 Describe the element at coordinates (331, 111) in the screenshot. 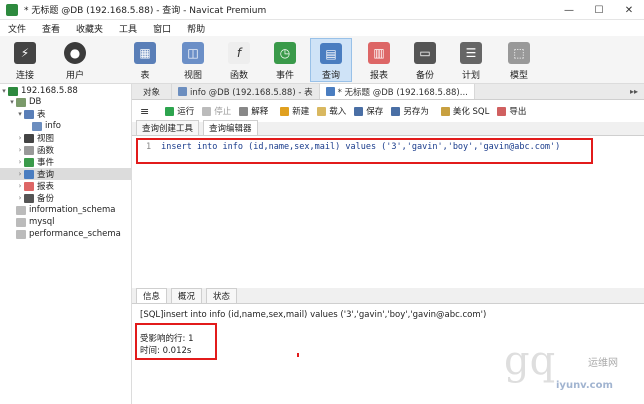

I see `load-button: 载入` at that location.